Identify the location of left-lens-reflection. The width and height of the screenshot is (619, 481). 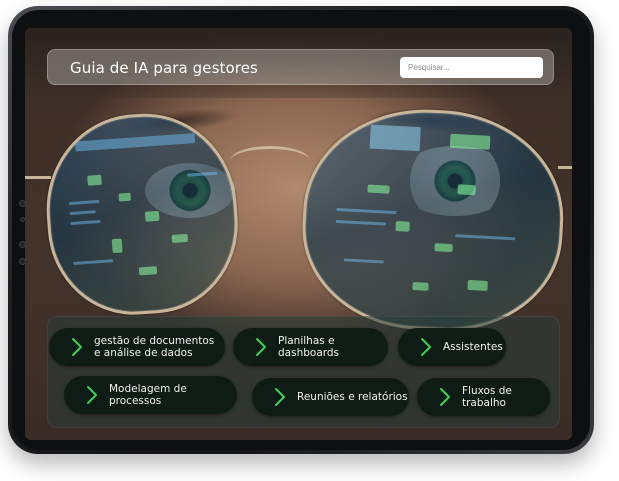
(142, 214).